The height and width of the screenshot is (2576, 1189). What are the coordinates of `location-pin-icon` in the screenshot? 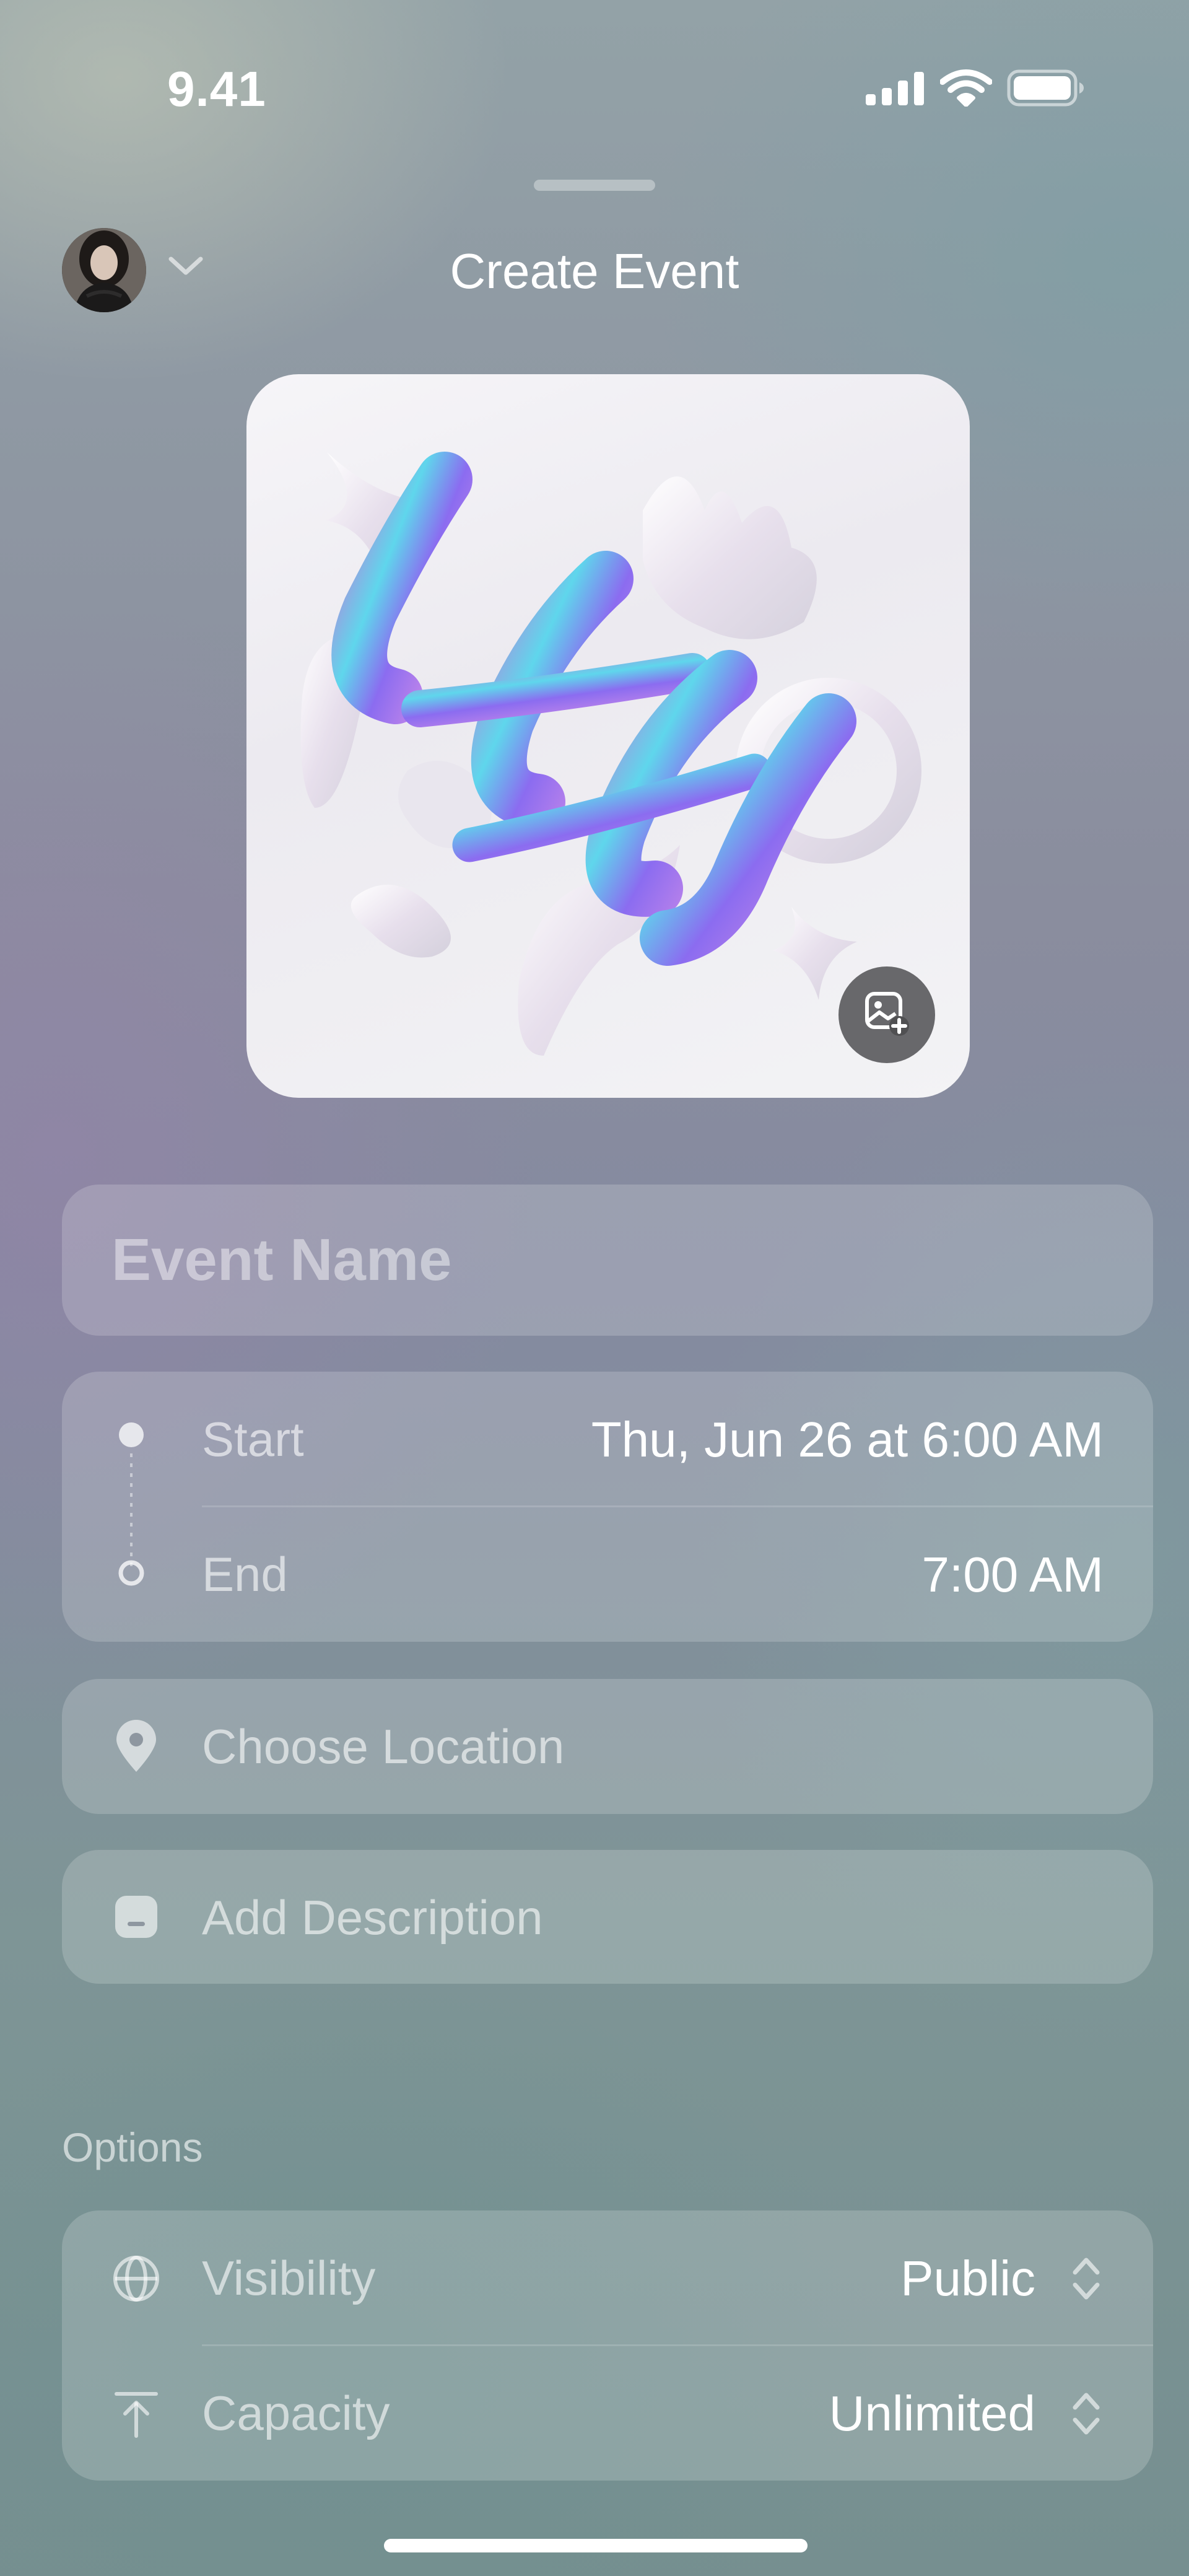 It's located at (136, 1748).